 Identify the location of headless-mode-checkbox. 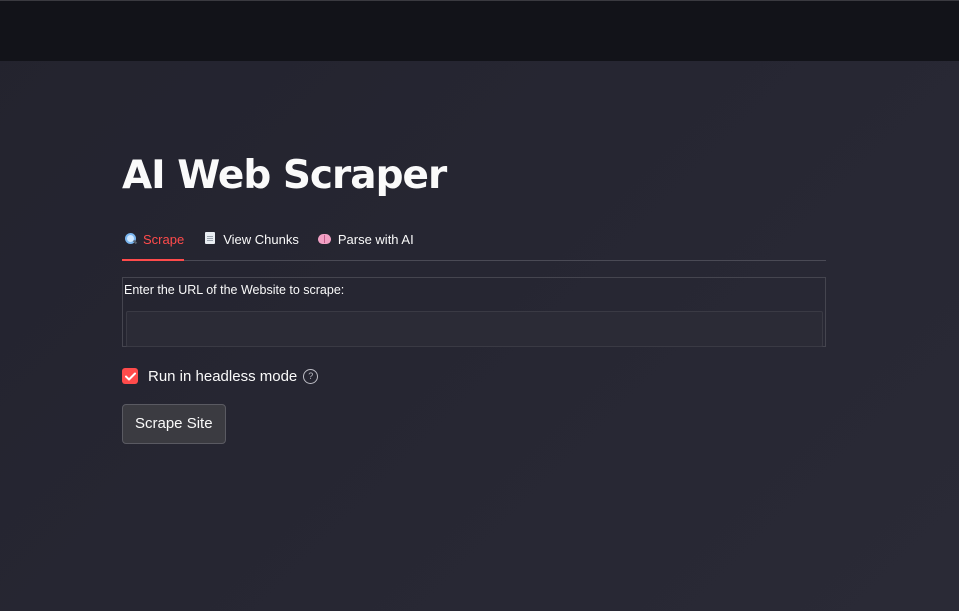
(130, 376).